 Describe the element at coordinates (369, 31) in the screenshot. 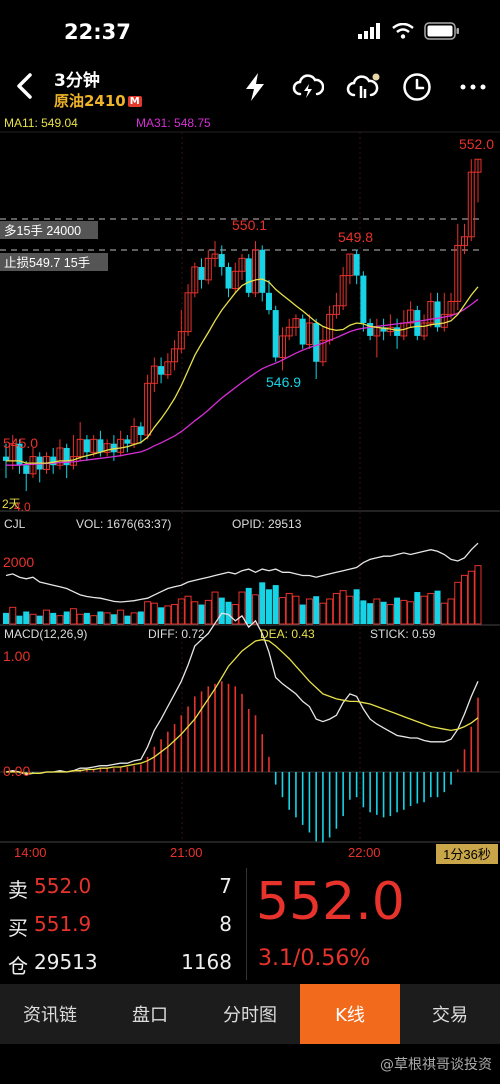

I see `signal-icon` at that location.